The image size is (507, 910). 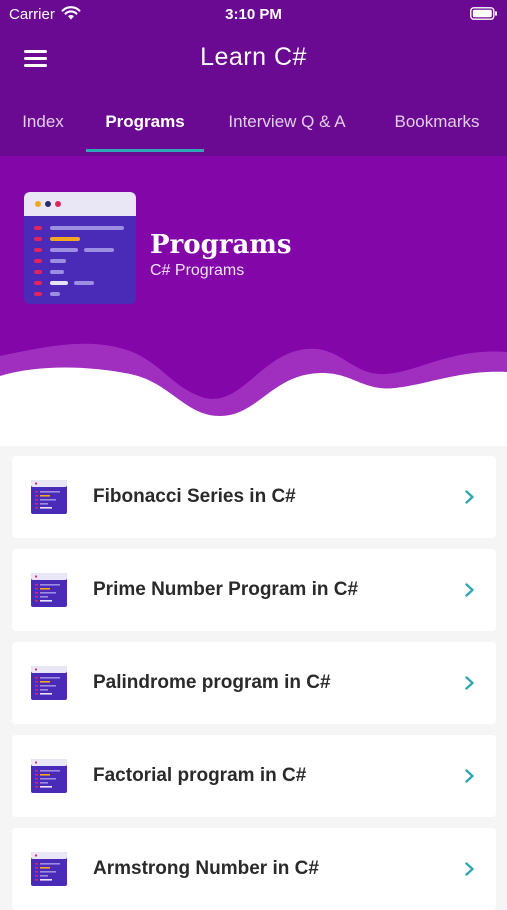 What do you see at coordinates (226, 589) in the screenshot?
I see `list-item-label: Prime Number Program in C#` at bounding box center [226, 589].